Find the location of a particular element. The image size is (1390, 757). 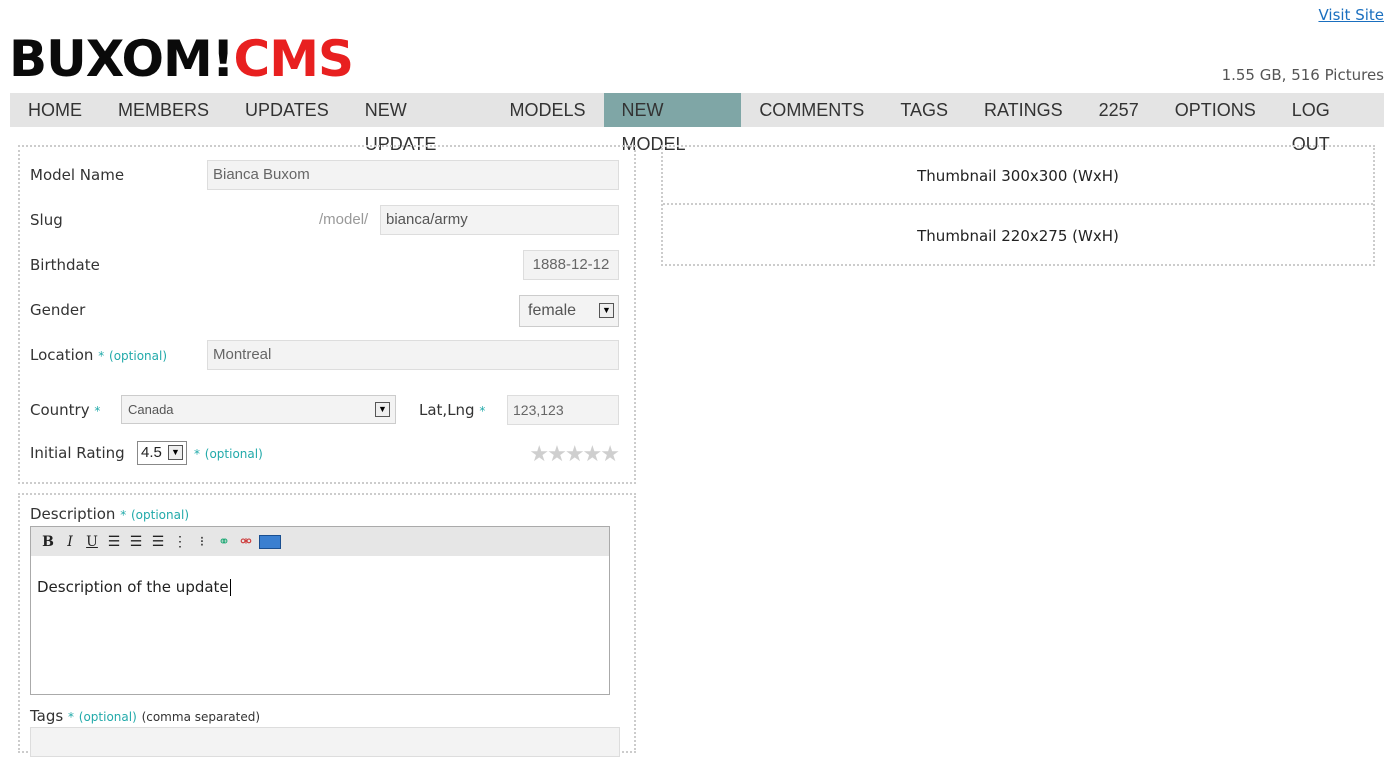

logo: BUXOM!CMS is located at coordinates (181, 59).